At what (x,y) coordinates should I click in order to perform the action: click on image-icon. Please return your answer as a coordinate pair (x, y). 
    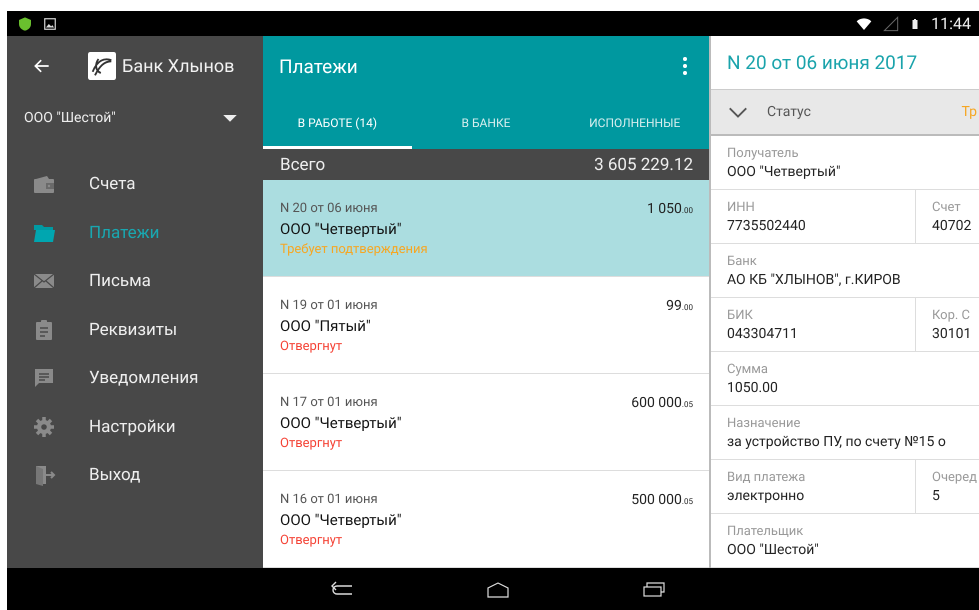
    Looking at the image, I should click on (50, 23).